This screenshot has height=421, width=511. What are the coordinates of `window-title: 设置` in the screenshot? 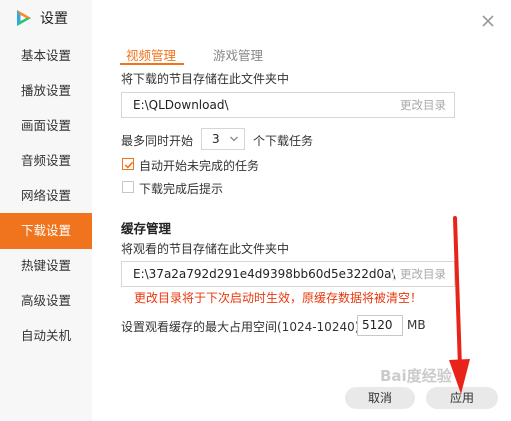 It's located at (54, 19).